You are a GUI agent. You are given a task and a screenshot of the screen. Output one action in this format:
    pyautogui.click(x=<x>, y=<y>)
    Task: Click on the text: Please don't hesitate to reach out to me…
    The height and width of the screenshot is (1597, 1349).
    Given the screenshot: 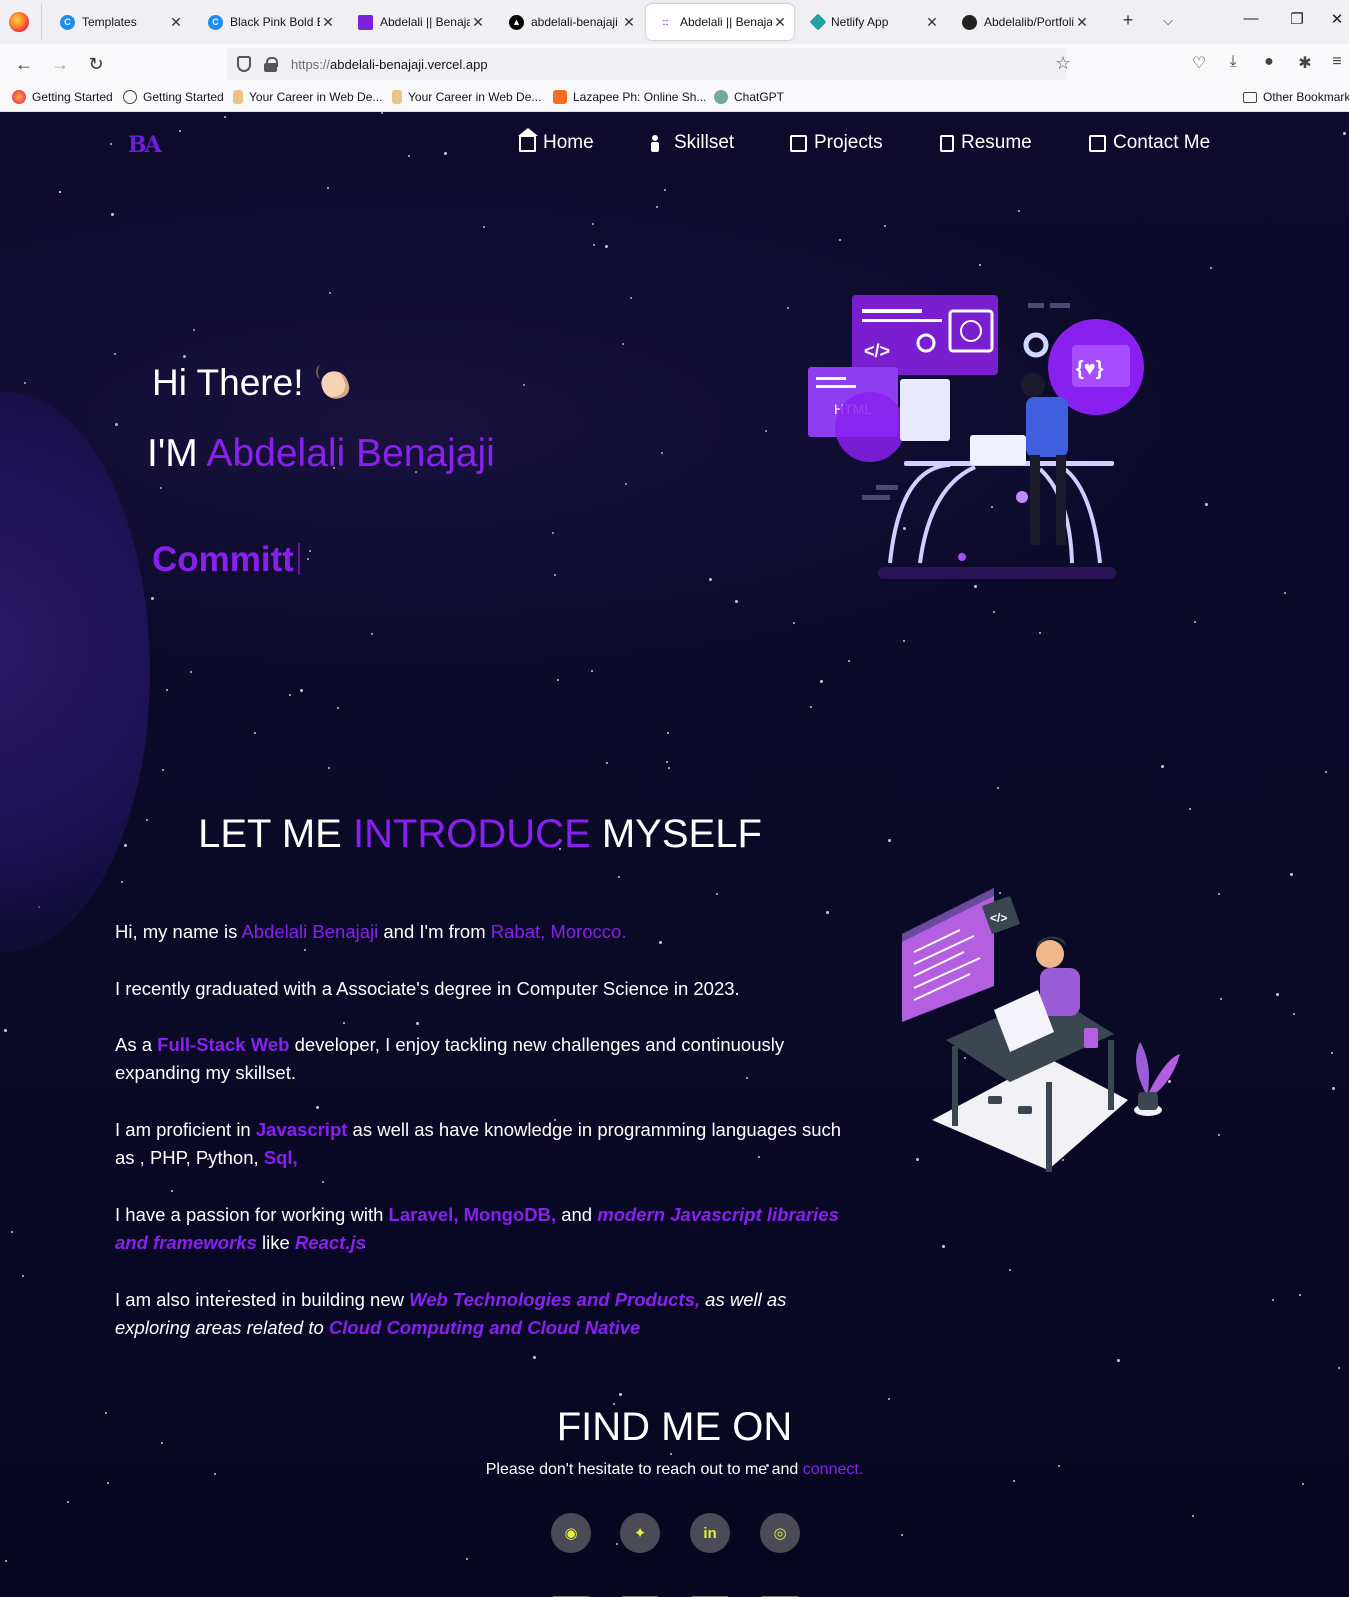 What is the action you would take?
    pyautogui.click(x=644, y=1469)
    